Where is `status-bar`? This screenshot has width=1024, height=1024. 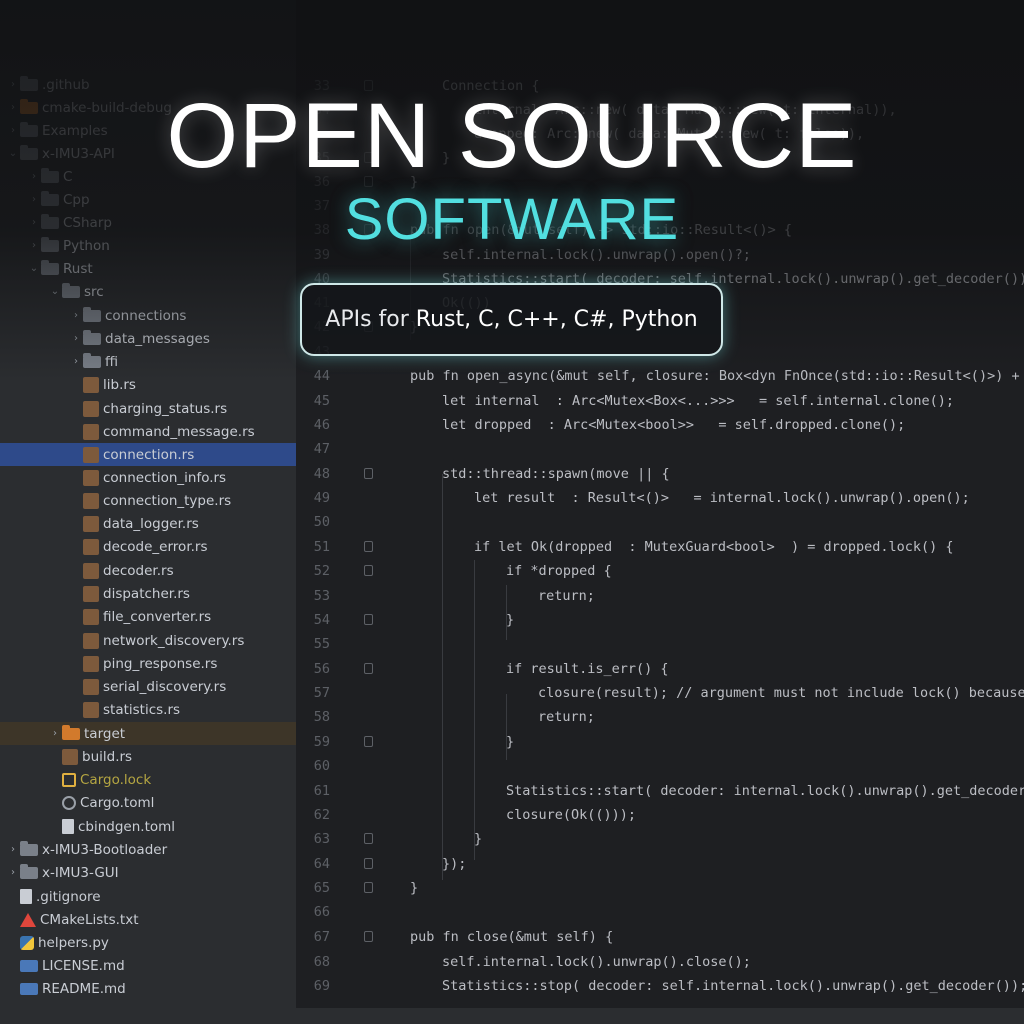 status-bar is located at coordinates (512, 1016).